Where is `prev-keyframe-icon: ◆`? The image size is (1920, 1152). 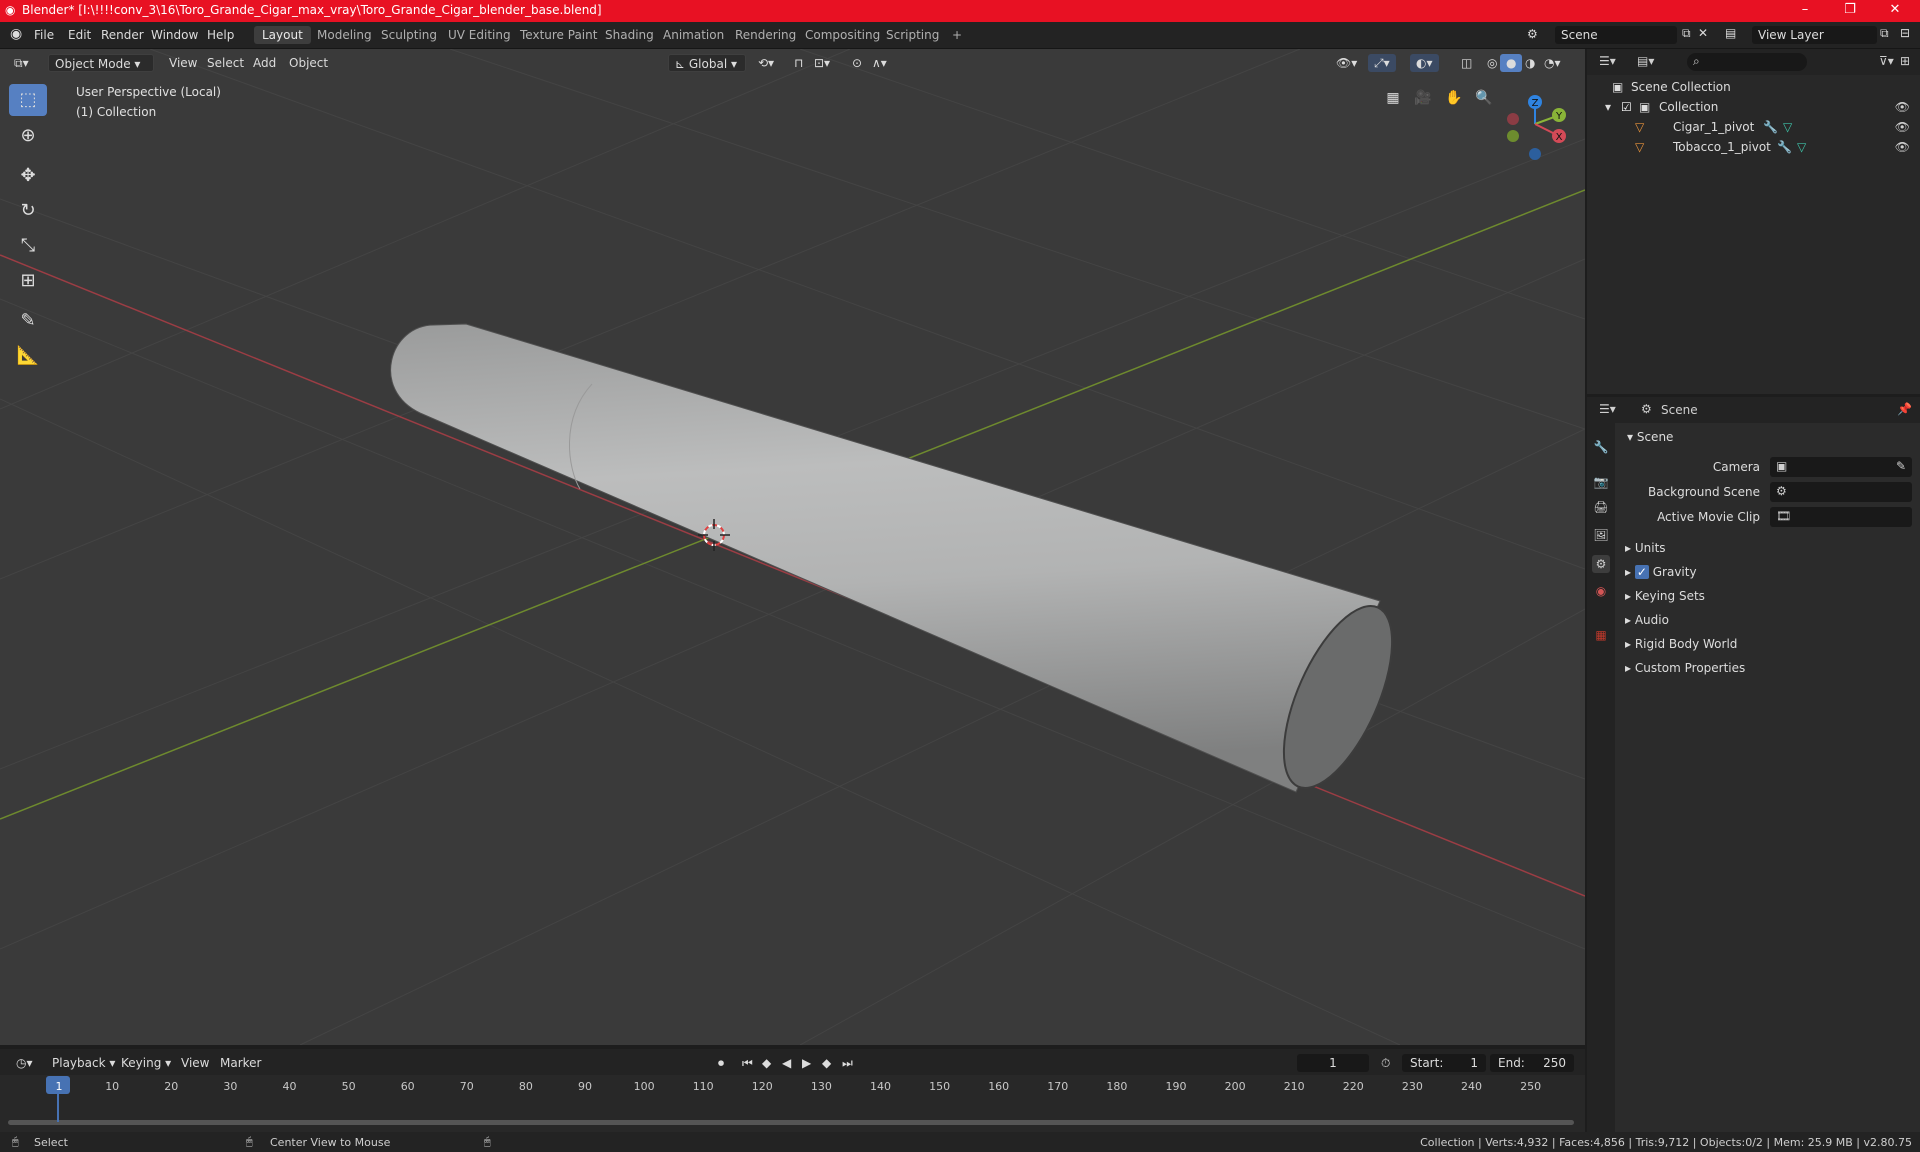 prev-keyframe-icon: ◆ is located at coordinates (766, 1063).